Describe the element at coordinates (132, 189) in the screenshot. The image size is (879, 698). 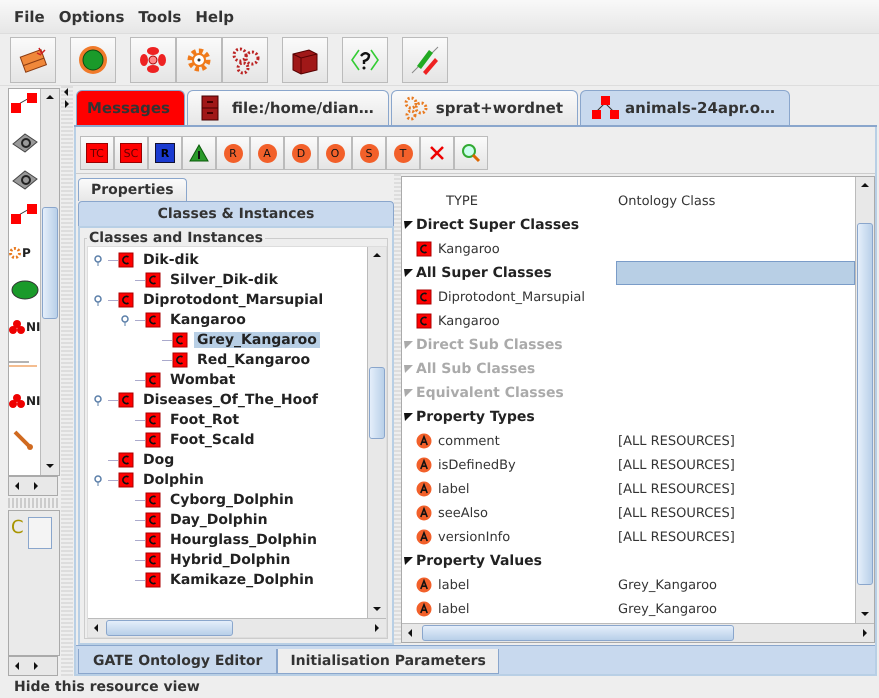
I see `tab: Properties` at that location.